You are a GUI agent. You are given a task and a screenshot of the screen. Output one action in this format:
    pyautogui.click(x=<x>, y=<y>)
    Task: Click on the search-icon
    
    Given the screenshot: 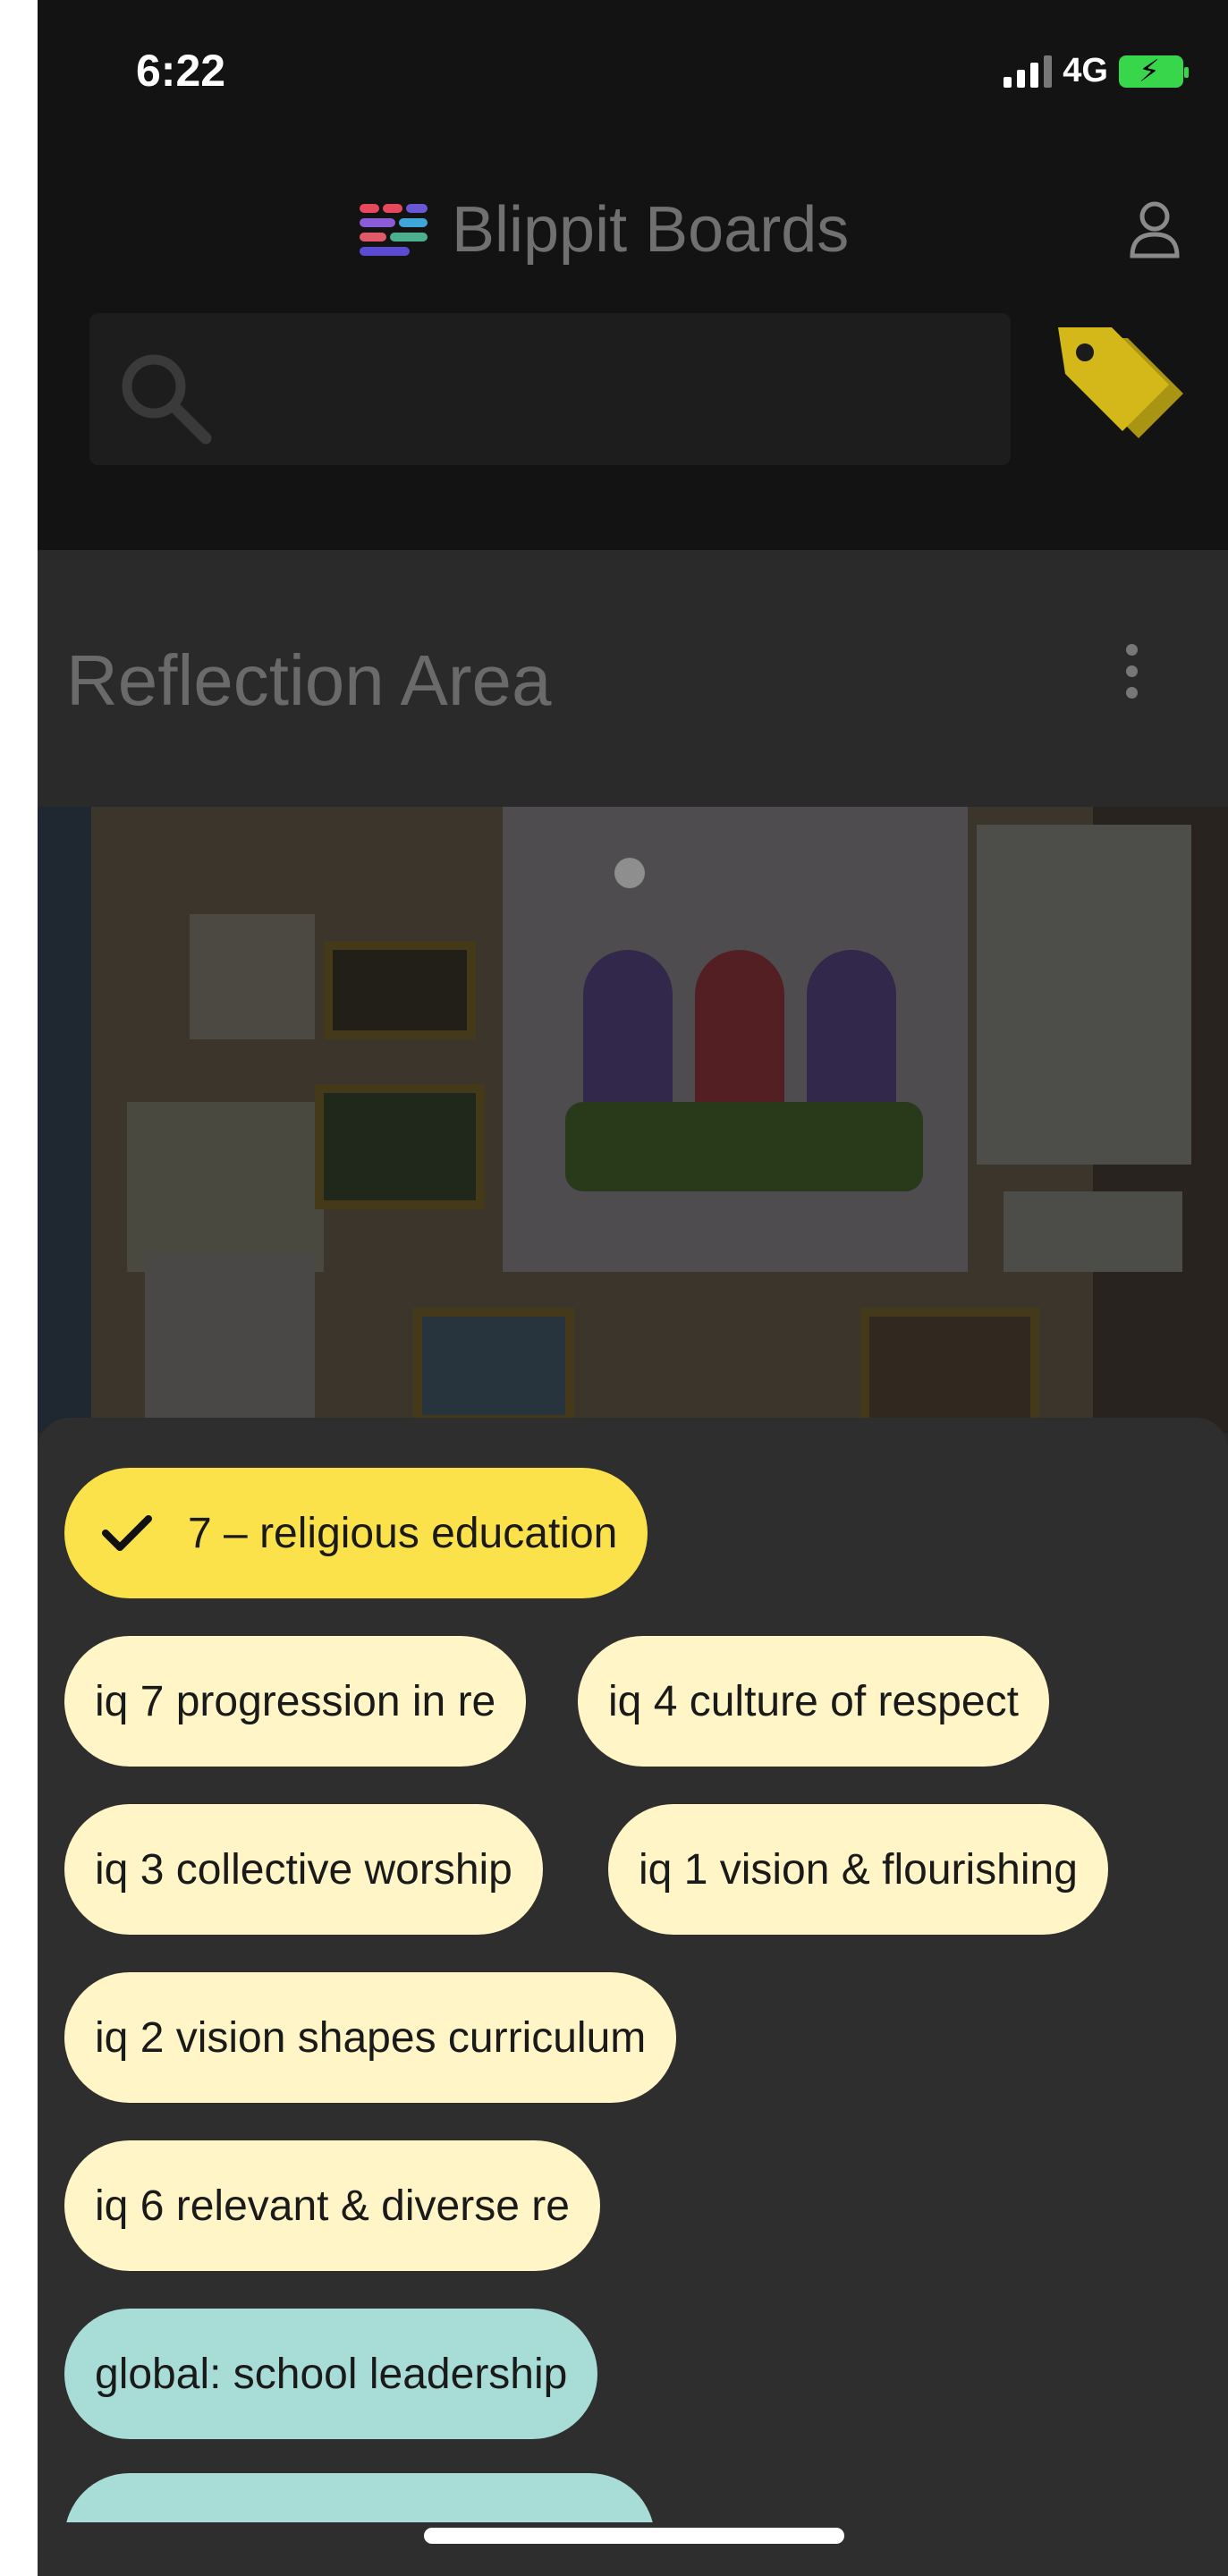 What is the action you would take?
    pyautogui.click(x=167, y=399)
    